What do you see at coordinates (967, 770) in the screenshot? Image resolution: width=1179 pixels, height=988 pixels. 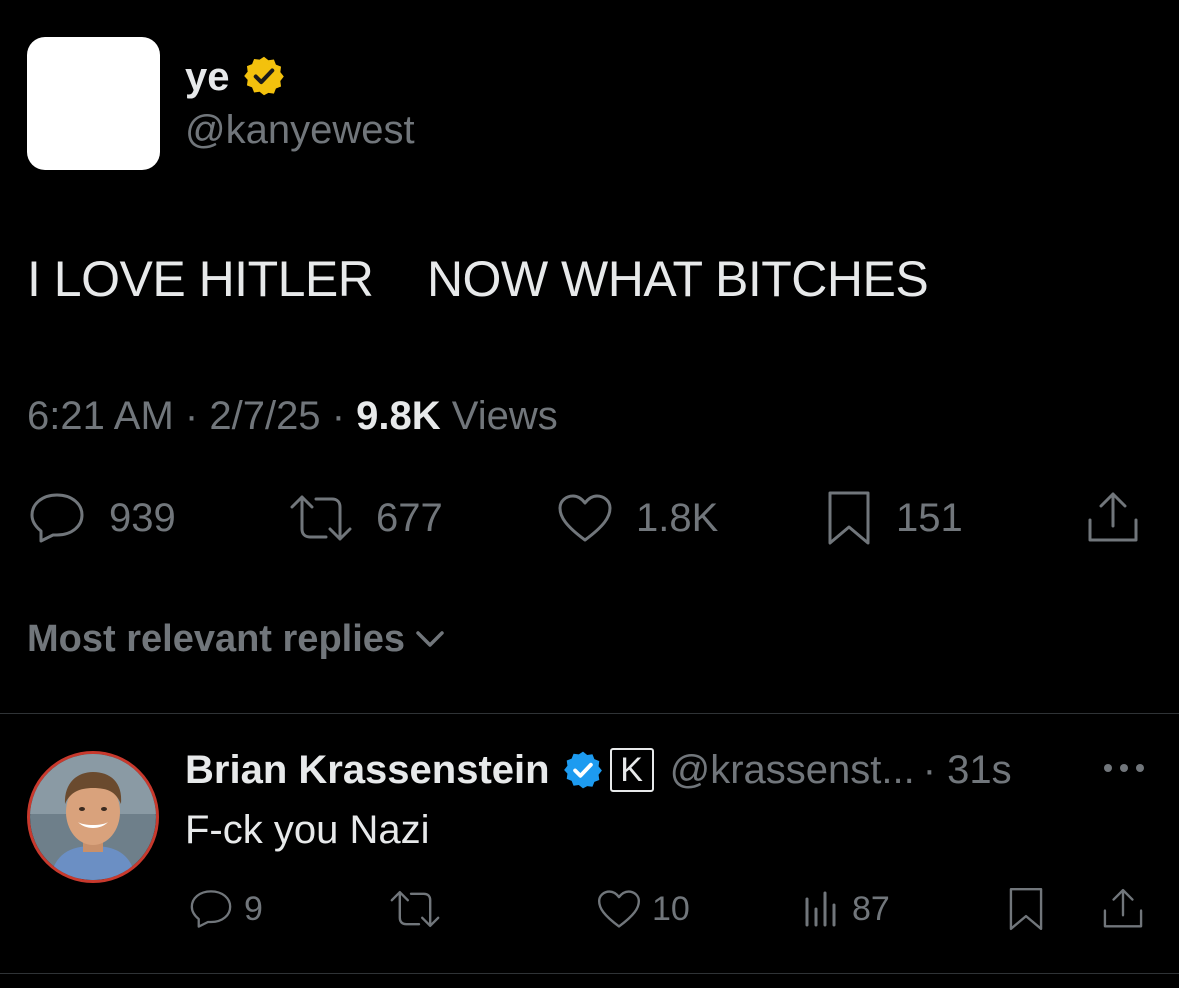 I see `reply-time: · 31s` at bounding box center [967, 770].